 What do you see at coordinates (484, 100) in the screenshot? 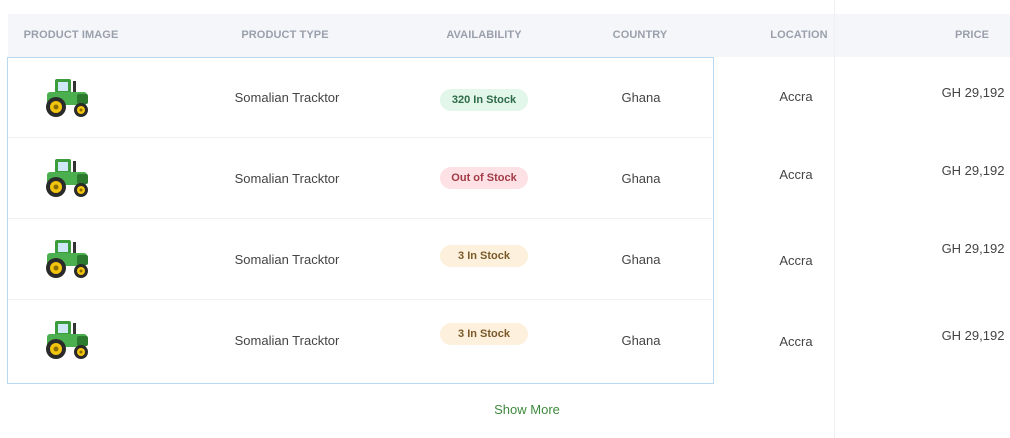
I see `availability-badge: 320 In Stock` at bounding box center [484, 100].